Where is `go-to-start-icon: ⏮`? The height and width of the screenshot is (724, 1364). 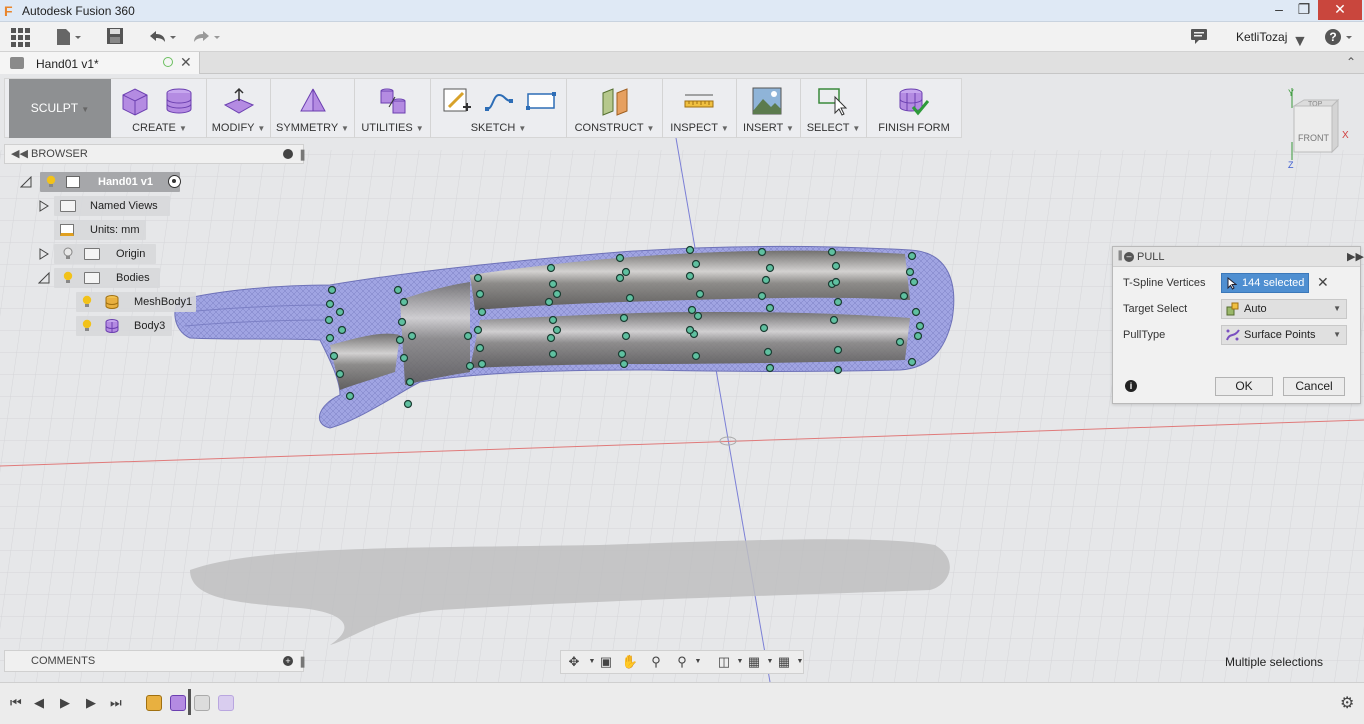 go-to-start-icon: ⏮ is located at coordinates (16, 703).